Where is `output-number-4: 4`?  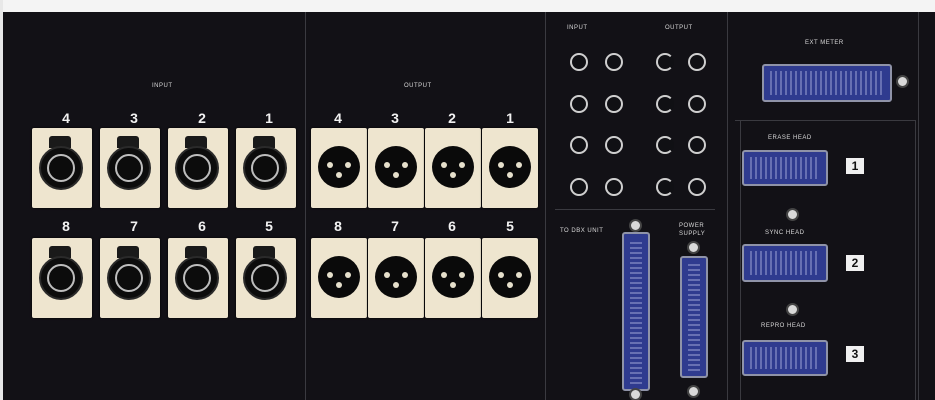
output-number-4: 4 is located at coordinates (338, 118).